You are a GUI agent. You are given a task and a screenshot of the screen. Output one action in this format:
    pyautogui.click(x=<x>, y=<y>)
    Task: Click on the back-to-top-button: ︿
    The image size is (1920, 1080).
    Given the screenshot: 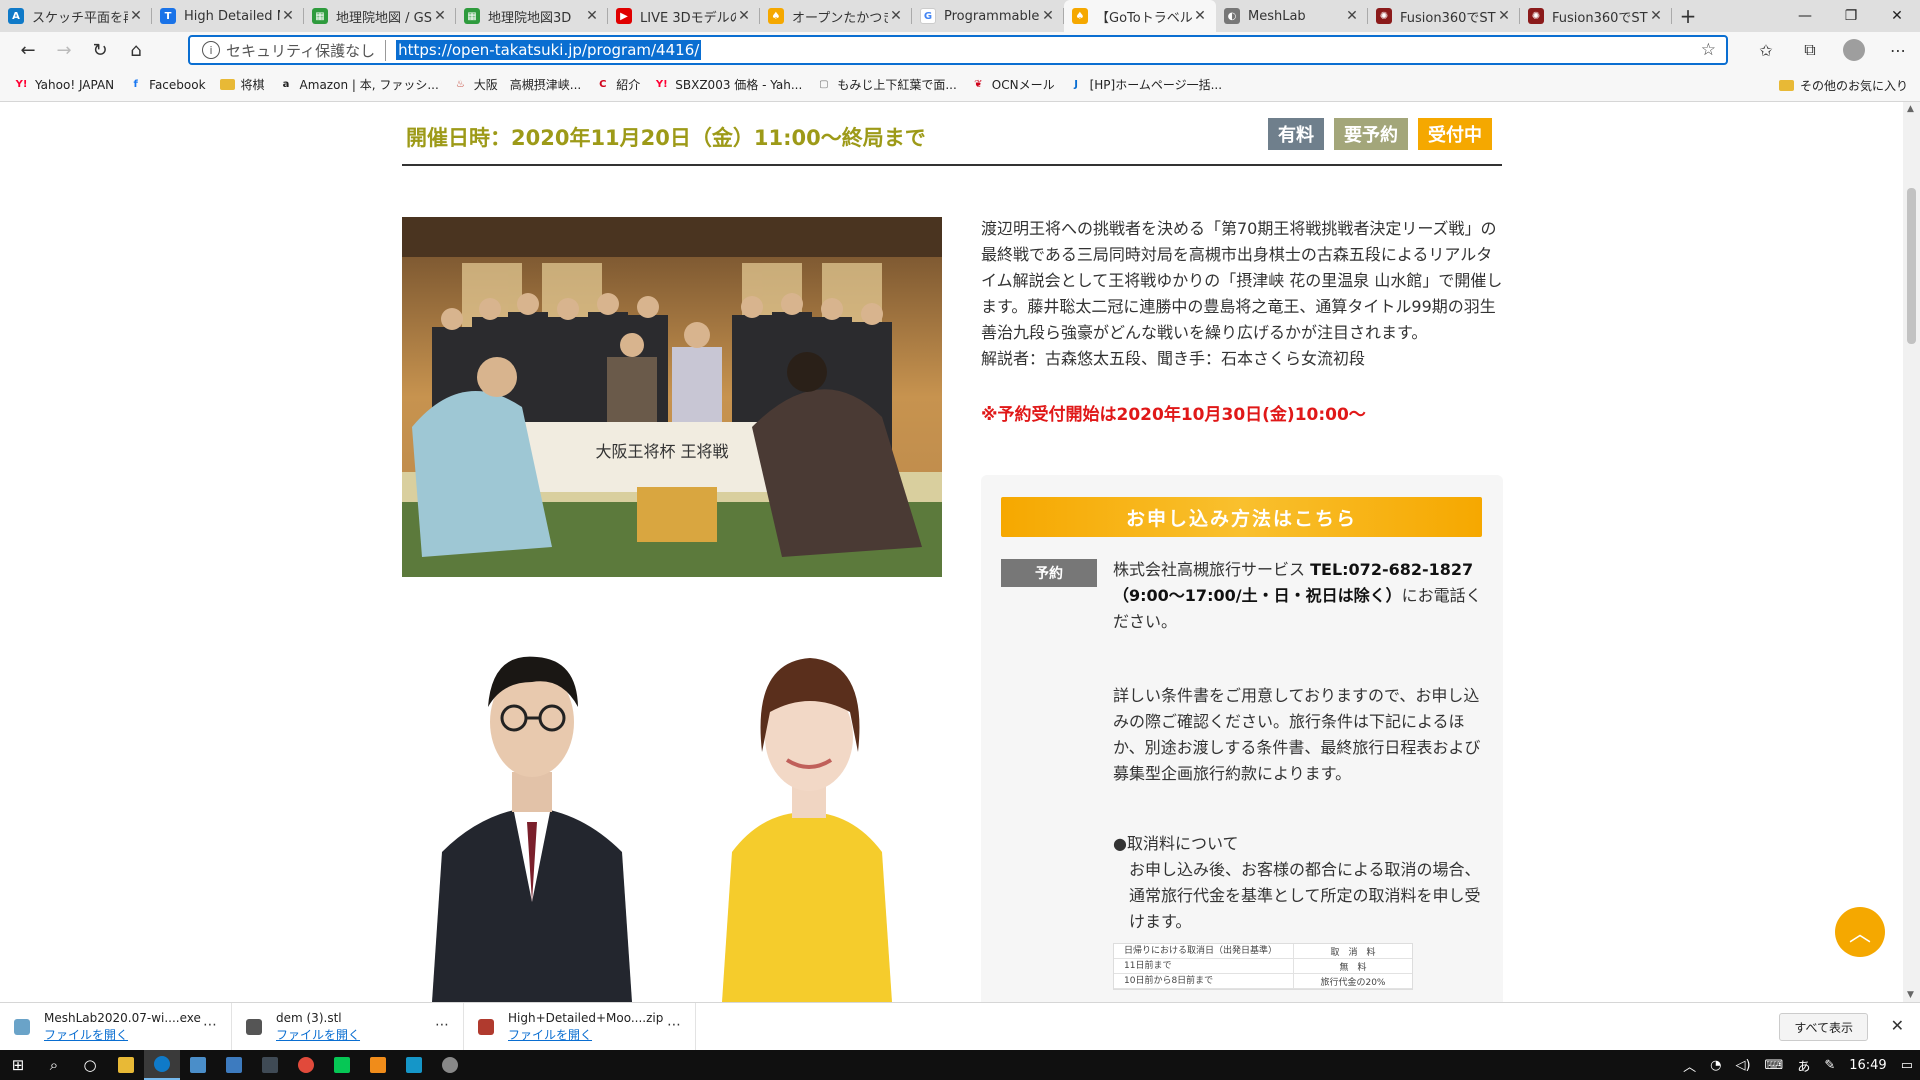 What is the action you would take?
    pyautogui.click(x=1860, y=932)
    